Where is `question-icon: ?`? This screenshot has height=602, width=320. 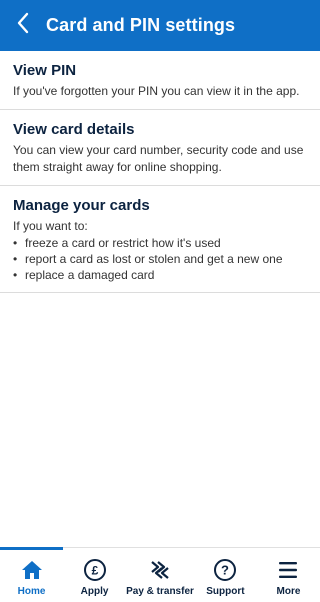
question-icon: ? is located at coordinates (225, 570).